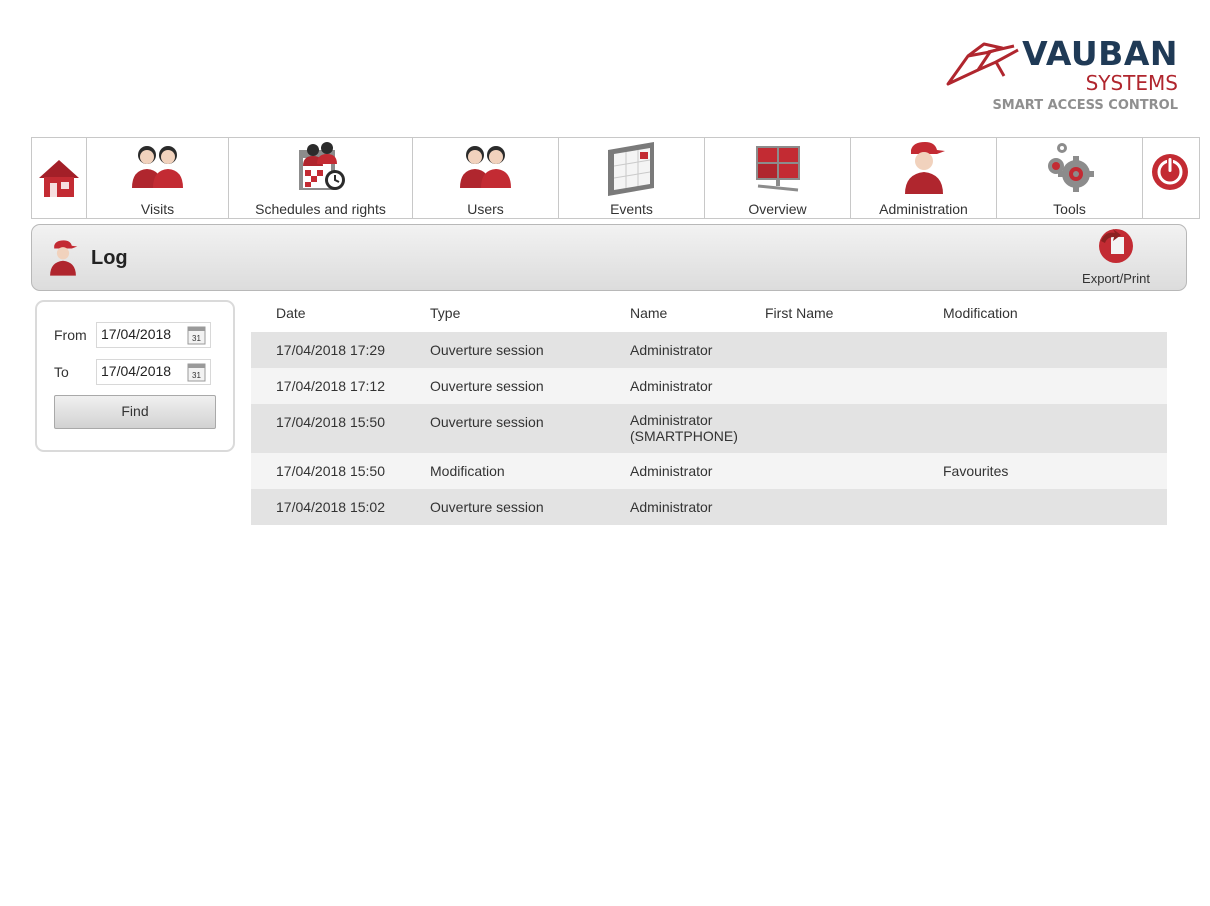 Image resolution: width=1210 pixels, height=906 pixels. I want to click on nav-visits-label: Visits, so click(157, 209).